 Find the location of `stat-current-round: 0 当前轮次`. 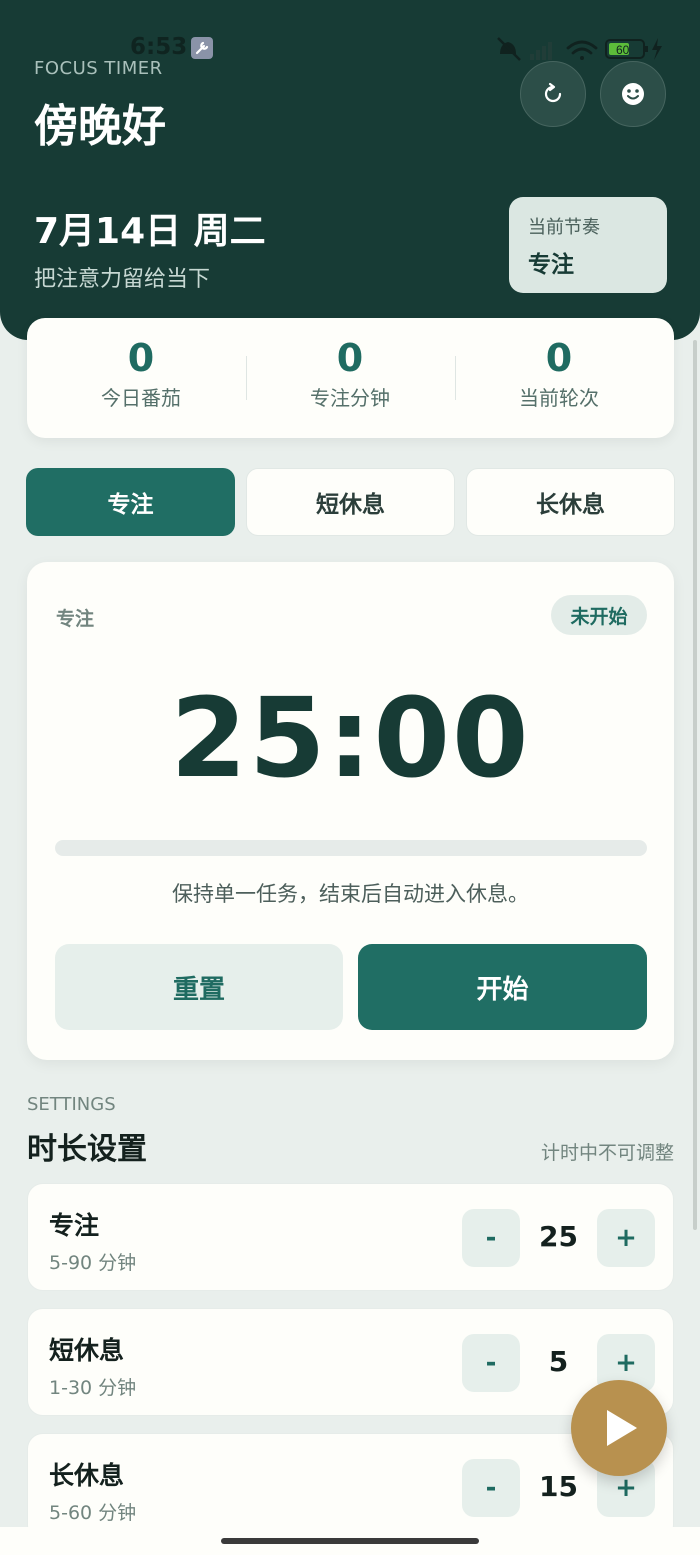

stat-current-round: 0 当前轮次 is located at coordinates (559, 373).